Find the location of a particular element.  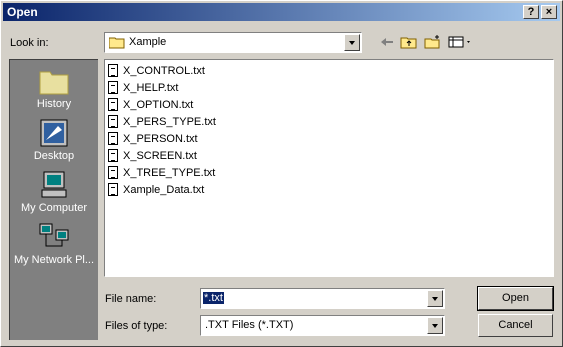

lookin-label: Look in: is located at coordinates (29, 43).